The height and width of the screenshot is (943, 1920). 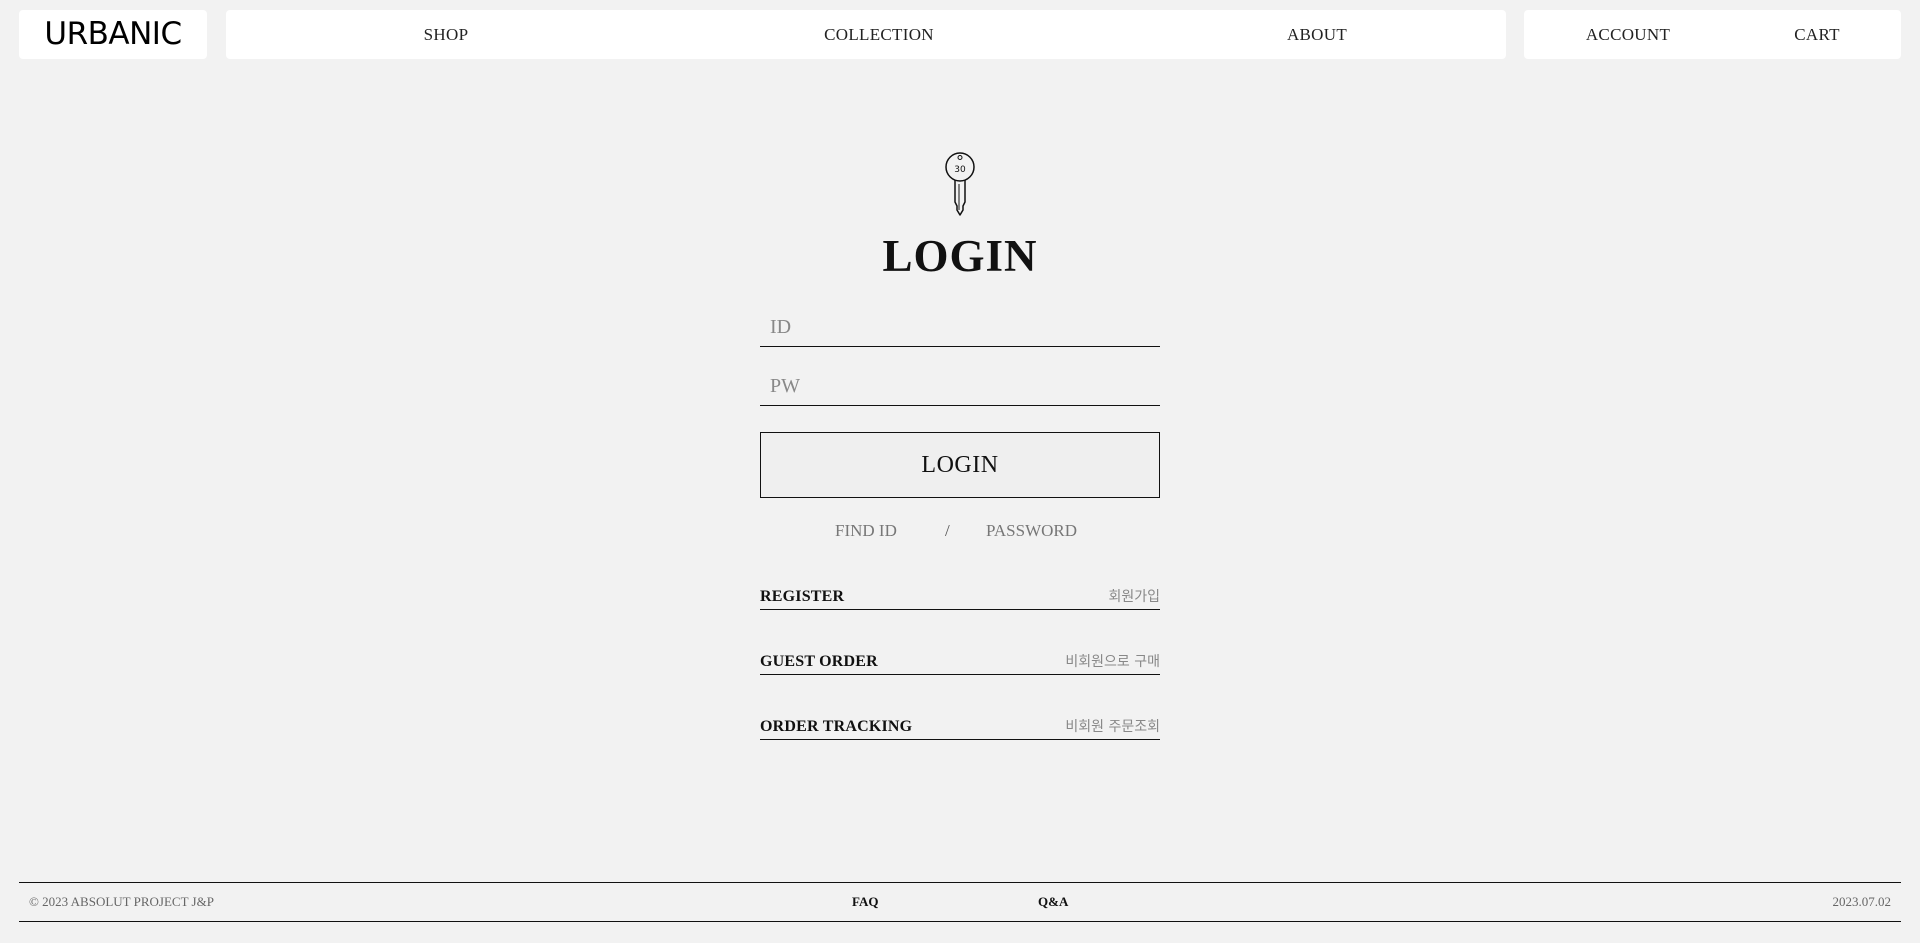 I want to click on logo: URBANIC, so click(x=113, y=34).